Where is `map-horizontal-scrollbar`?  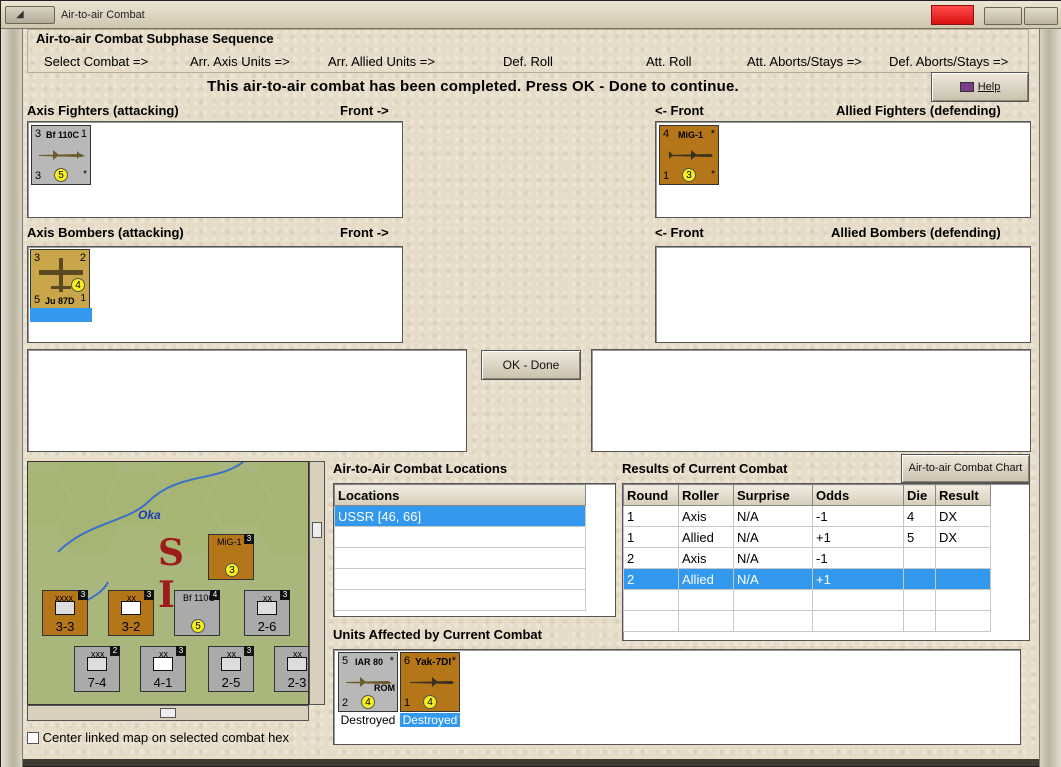 map-horizontal-scrollbar is located at coordinates (168, 713).